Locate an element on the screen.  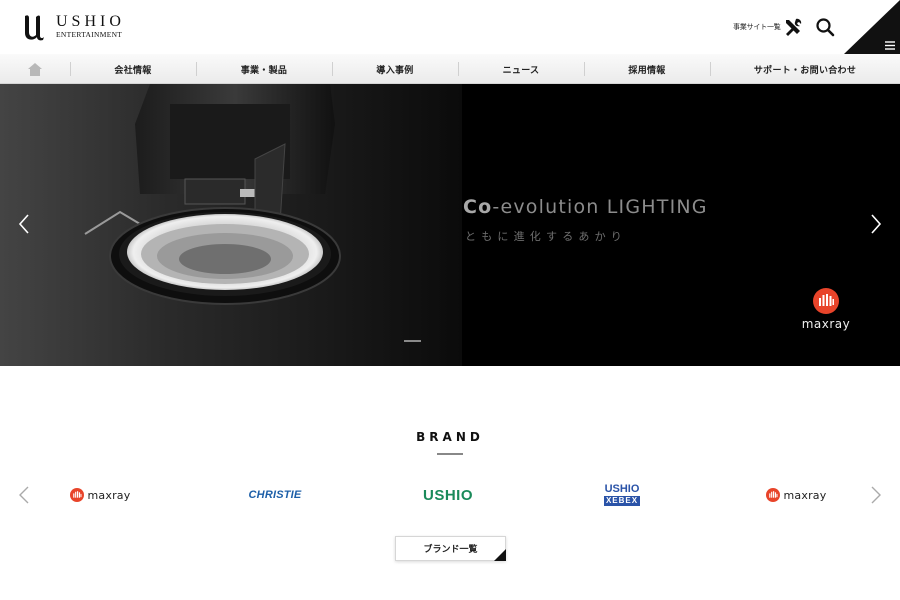
nav-item-news: ニュース is located at coordinates (521, 69).